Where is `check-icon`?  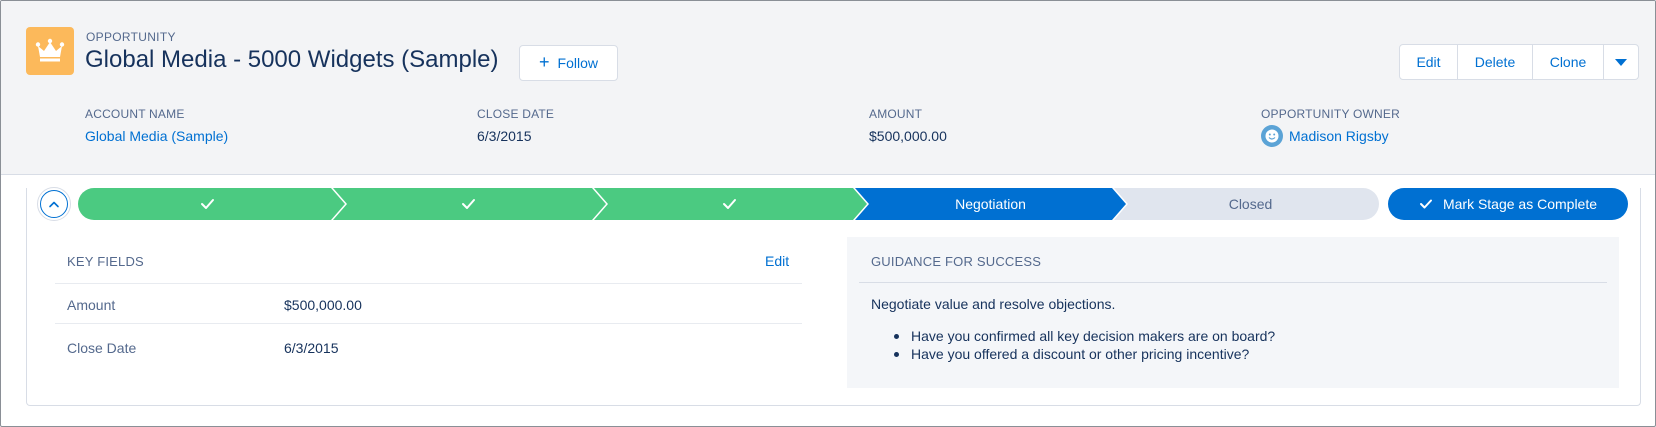 check-icon is located at coordinates (1425, 204).